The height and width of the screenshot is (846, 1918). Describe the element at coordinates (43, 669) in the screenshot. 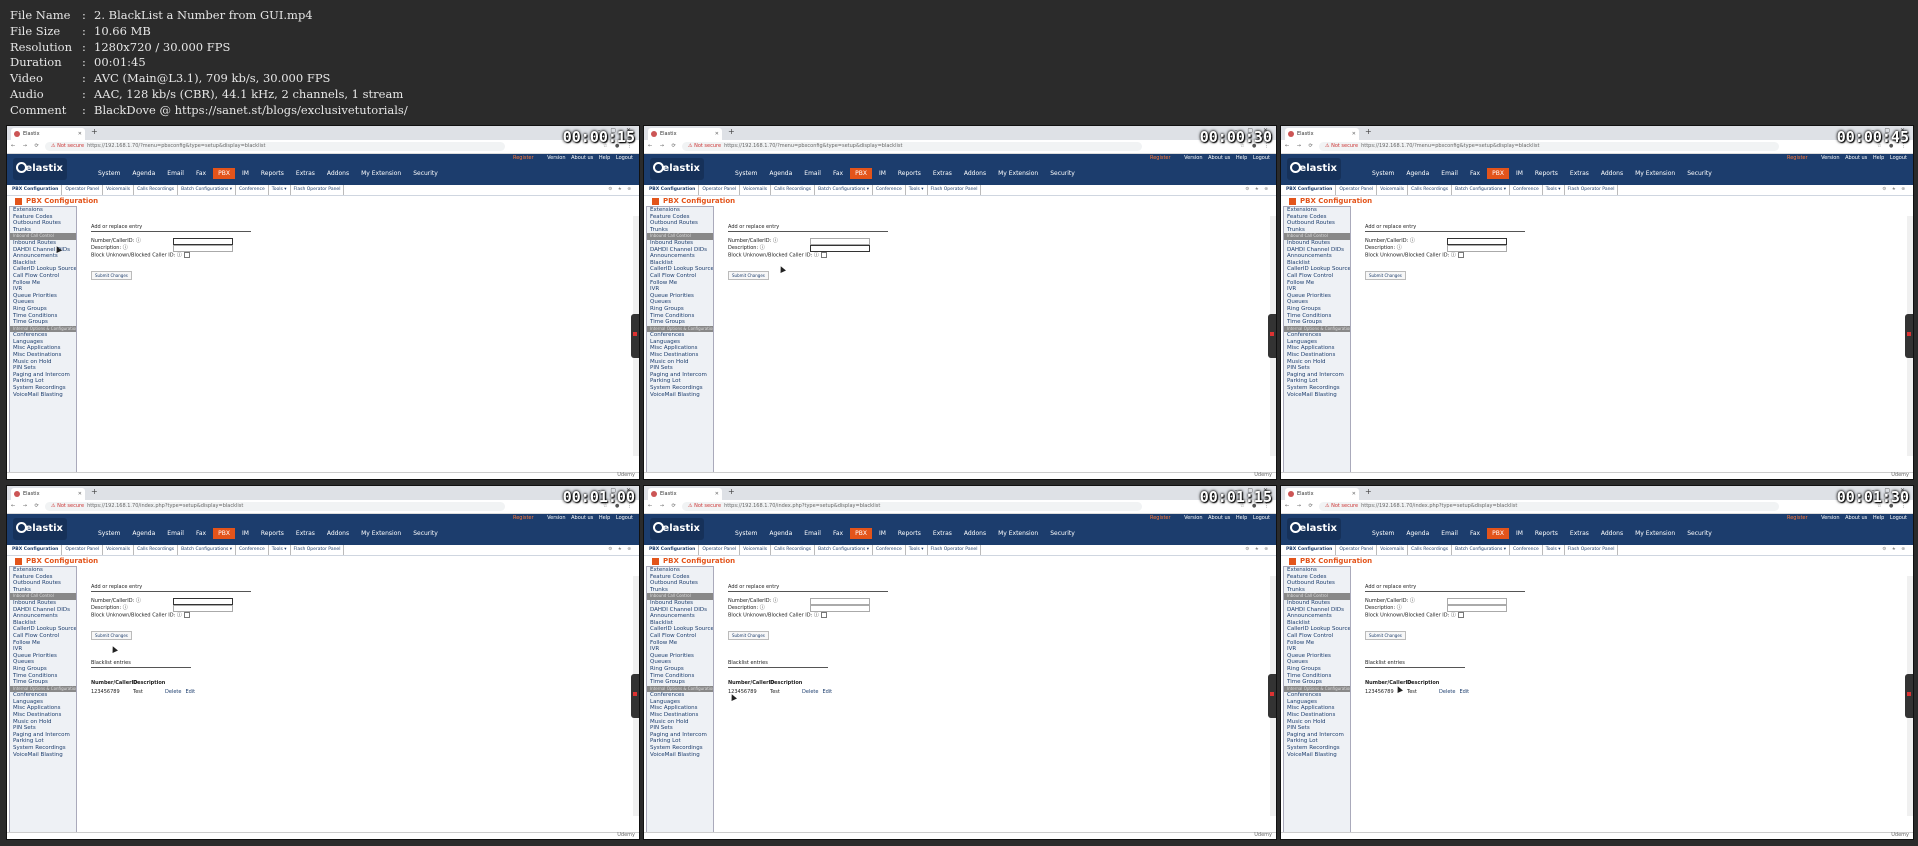

I see `sidebar-item: Ring Groups` at that location.